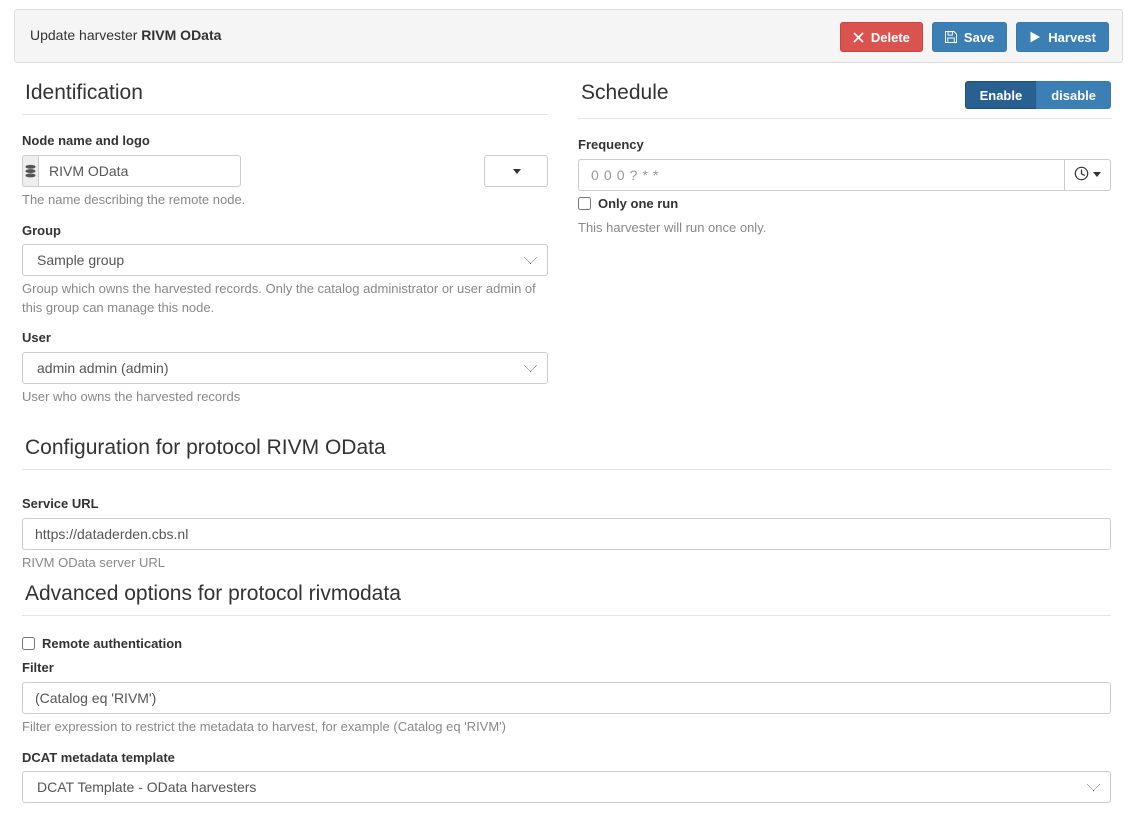 This screenshot has height=819, width=1137. Describe the element at coordinates (566, 453) in the screenshot. I see `configuration-heading: Configuration for protocol RIVM OData` at that location.